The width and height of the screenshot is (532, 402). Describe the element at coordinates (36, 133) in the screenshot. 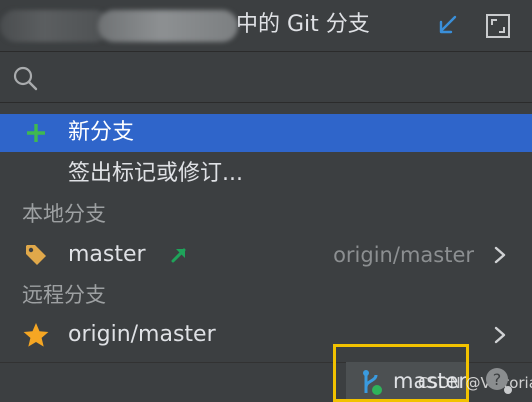

I see `plus-icon` at that location.